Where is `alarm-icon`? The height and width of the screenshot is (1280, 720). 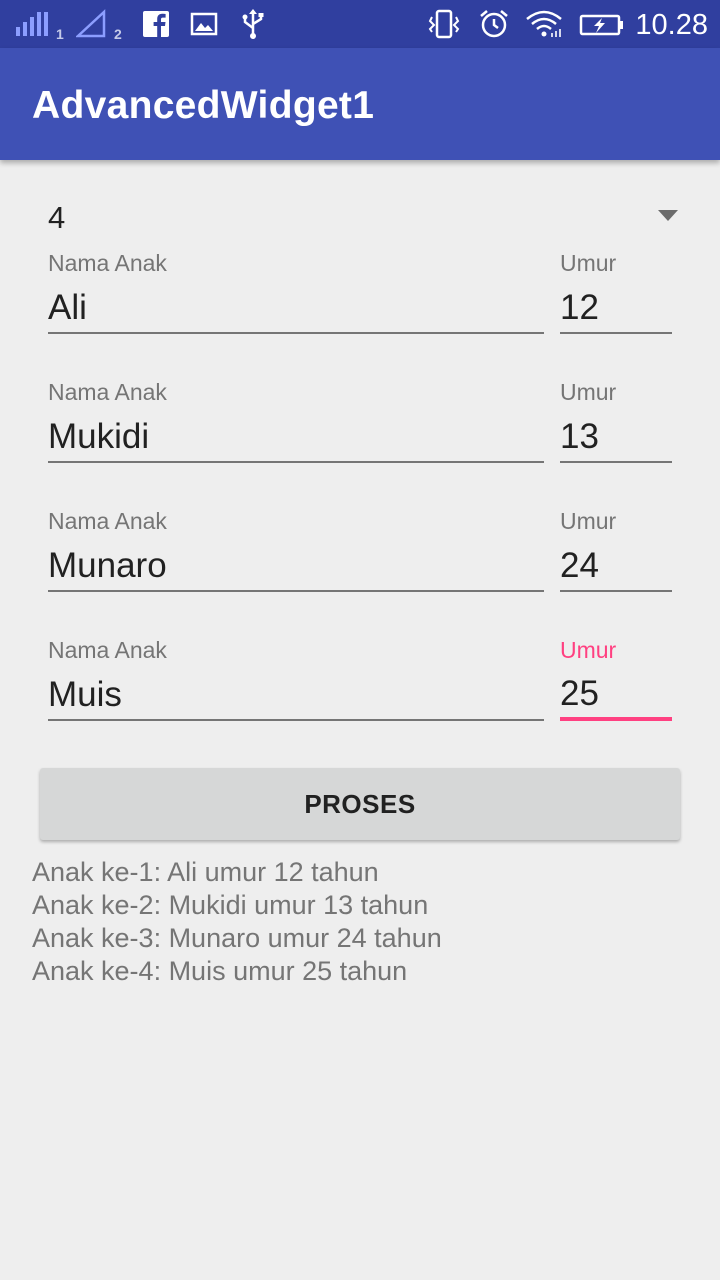
alarm-icon is located at coordinates (494, 24).